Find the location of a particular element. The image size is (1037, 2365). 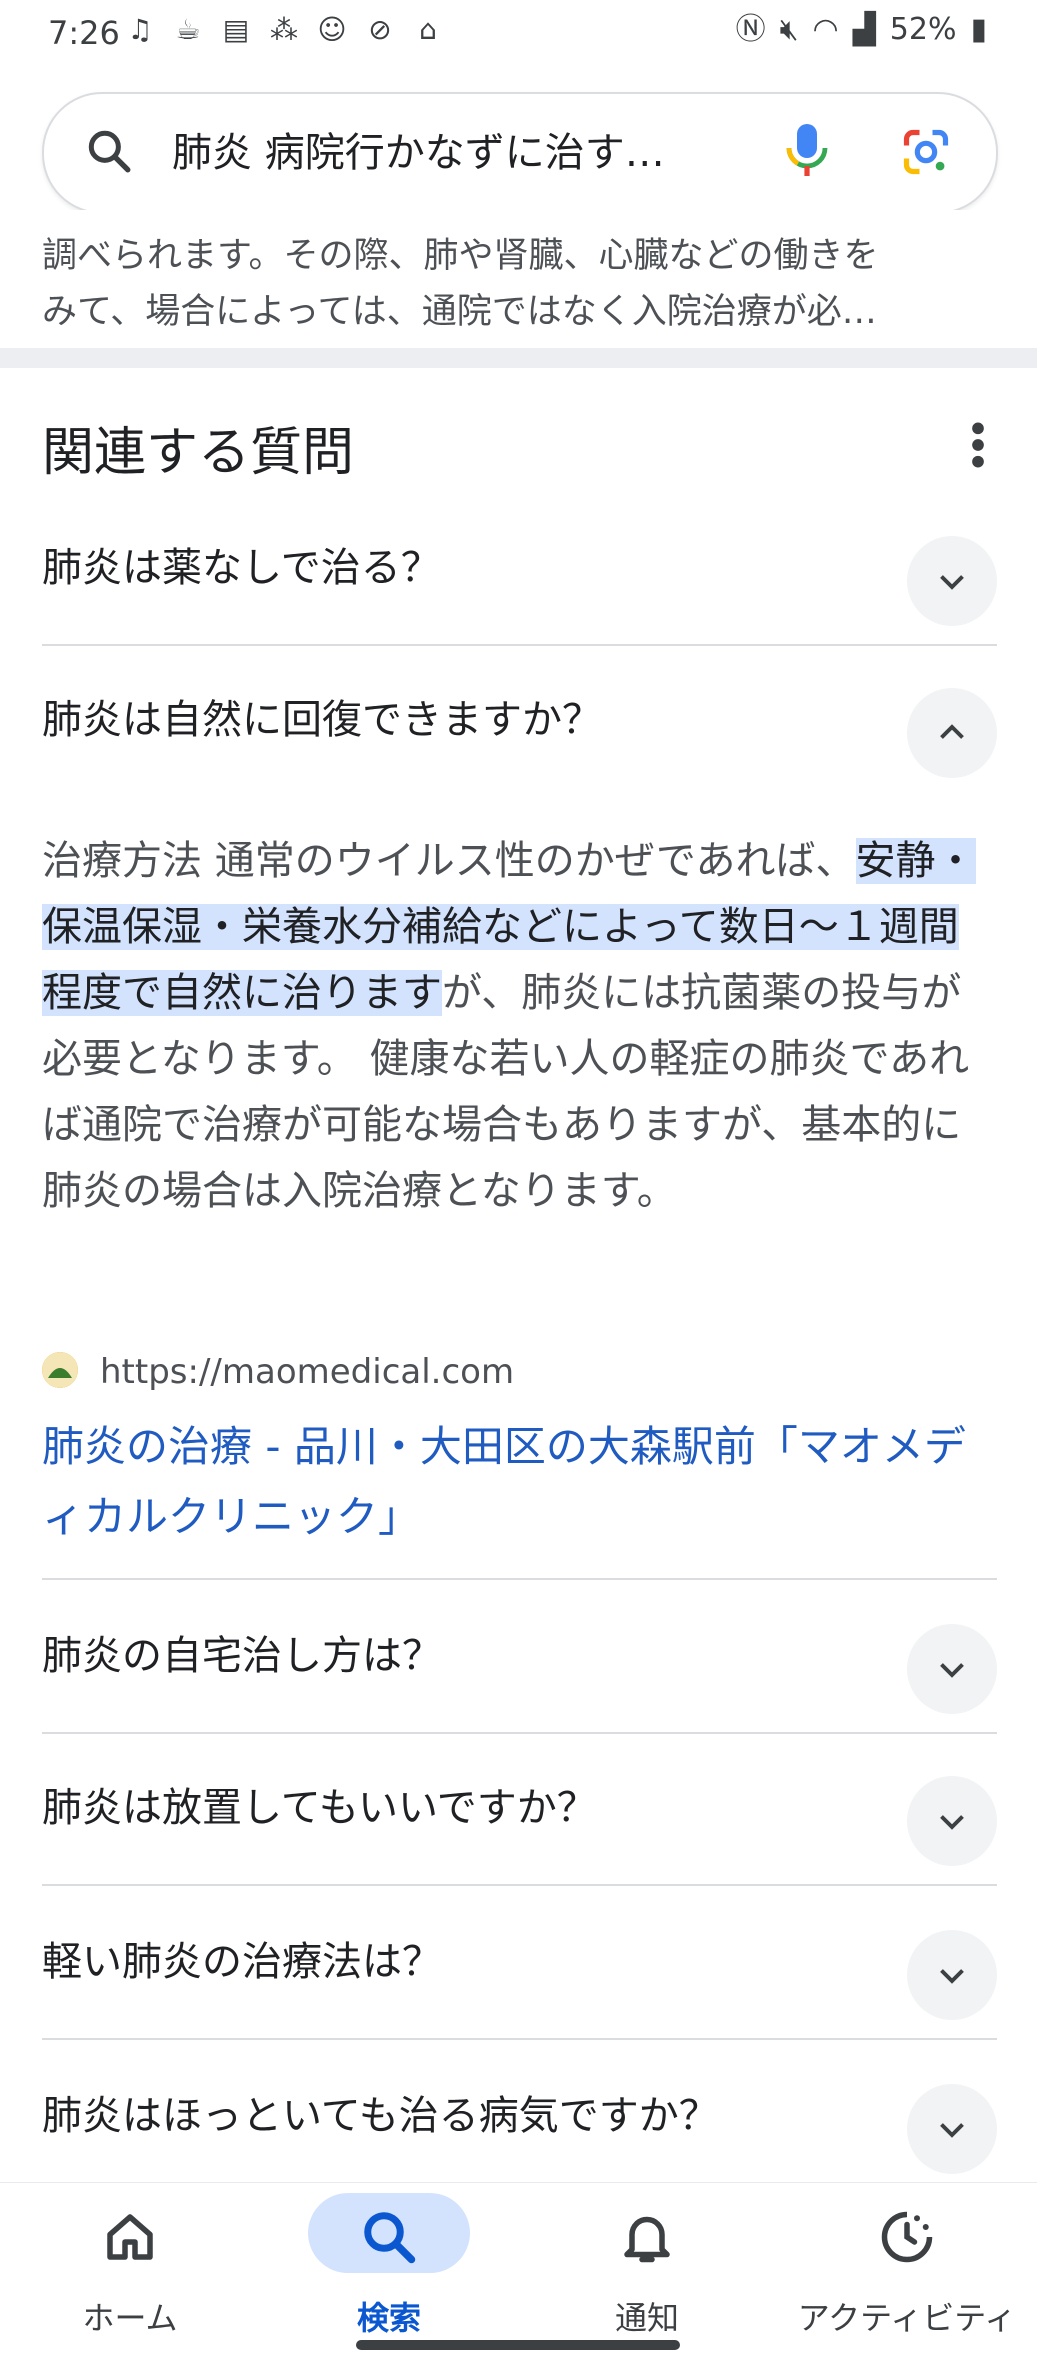

chevron-up-icon is located at coordinates (952, 731).